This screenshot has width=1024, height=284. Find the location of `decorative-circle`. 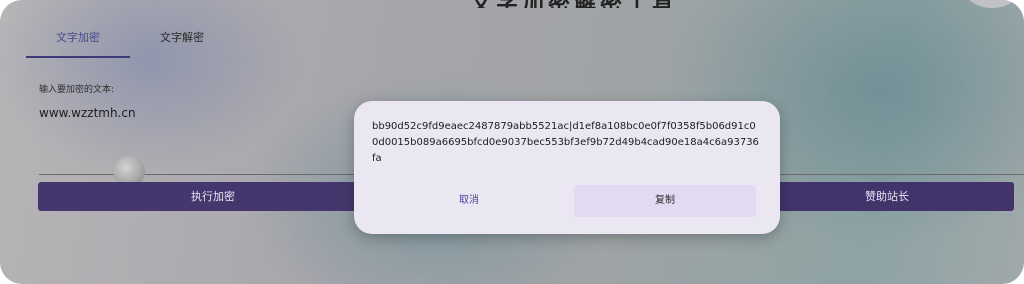

decorative-circle is located at coordinates (992, 4).